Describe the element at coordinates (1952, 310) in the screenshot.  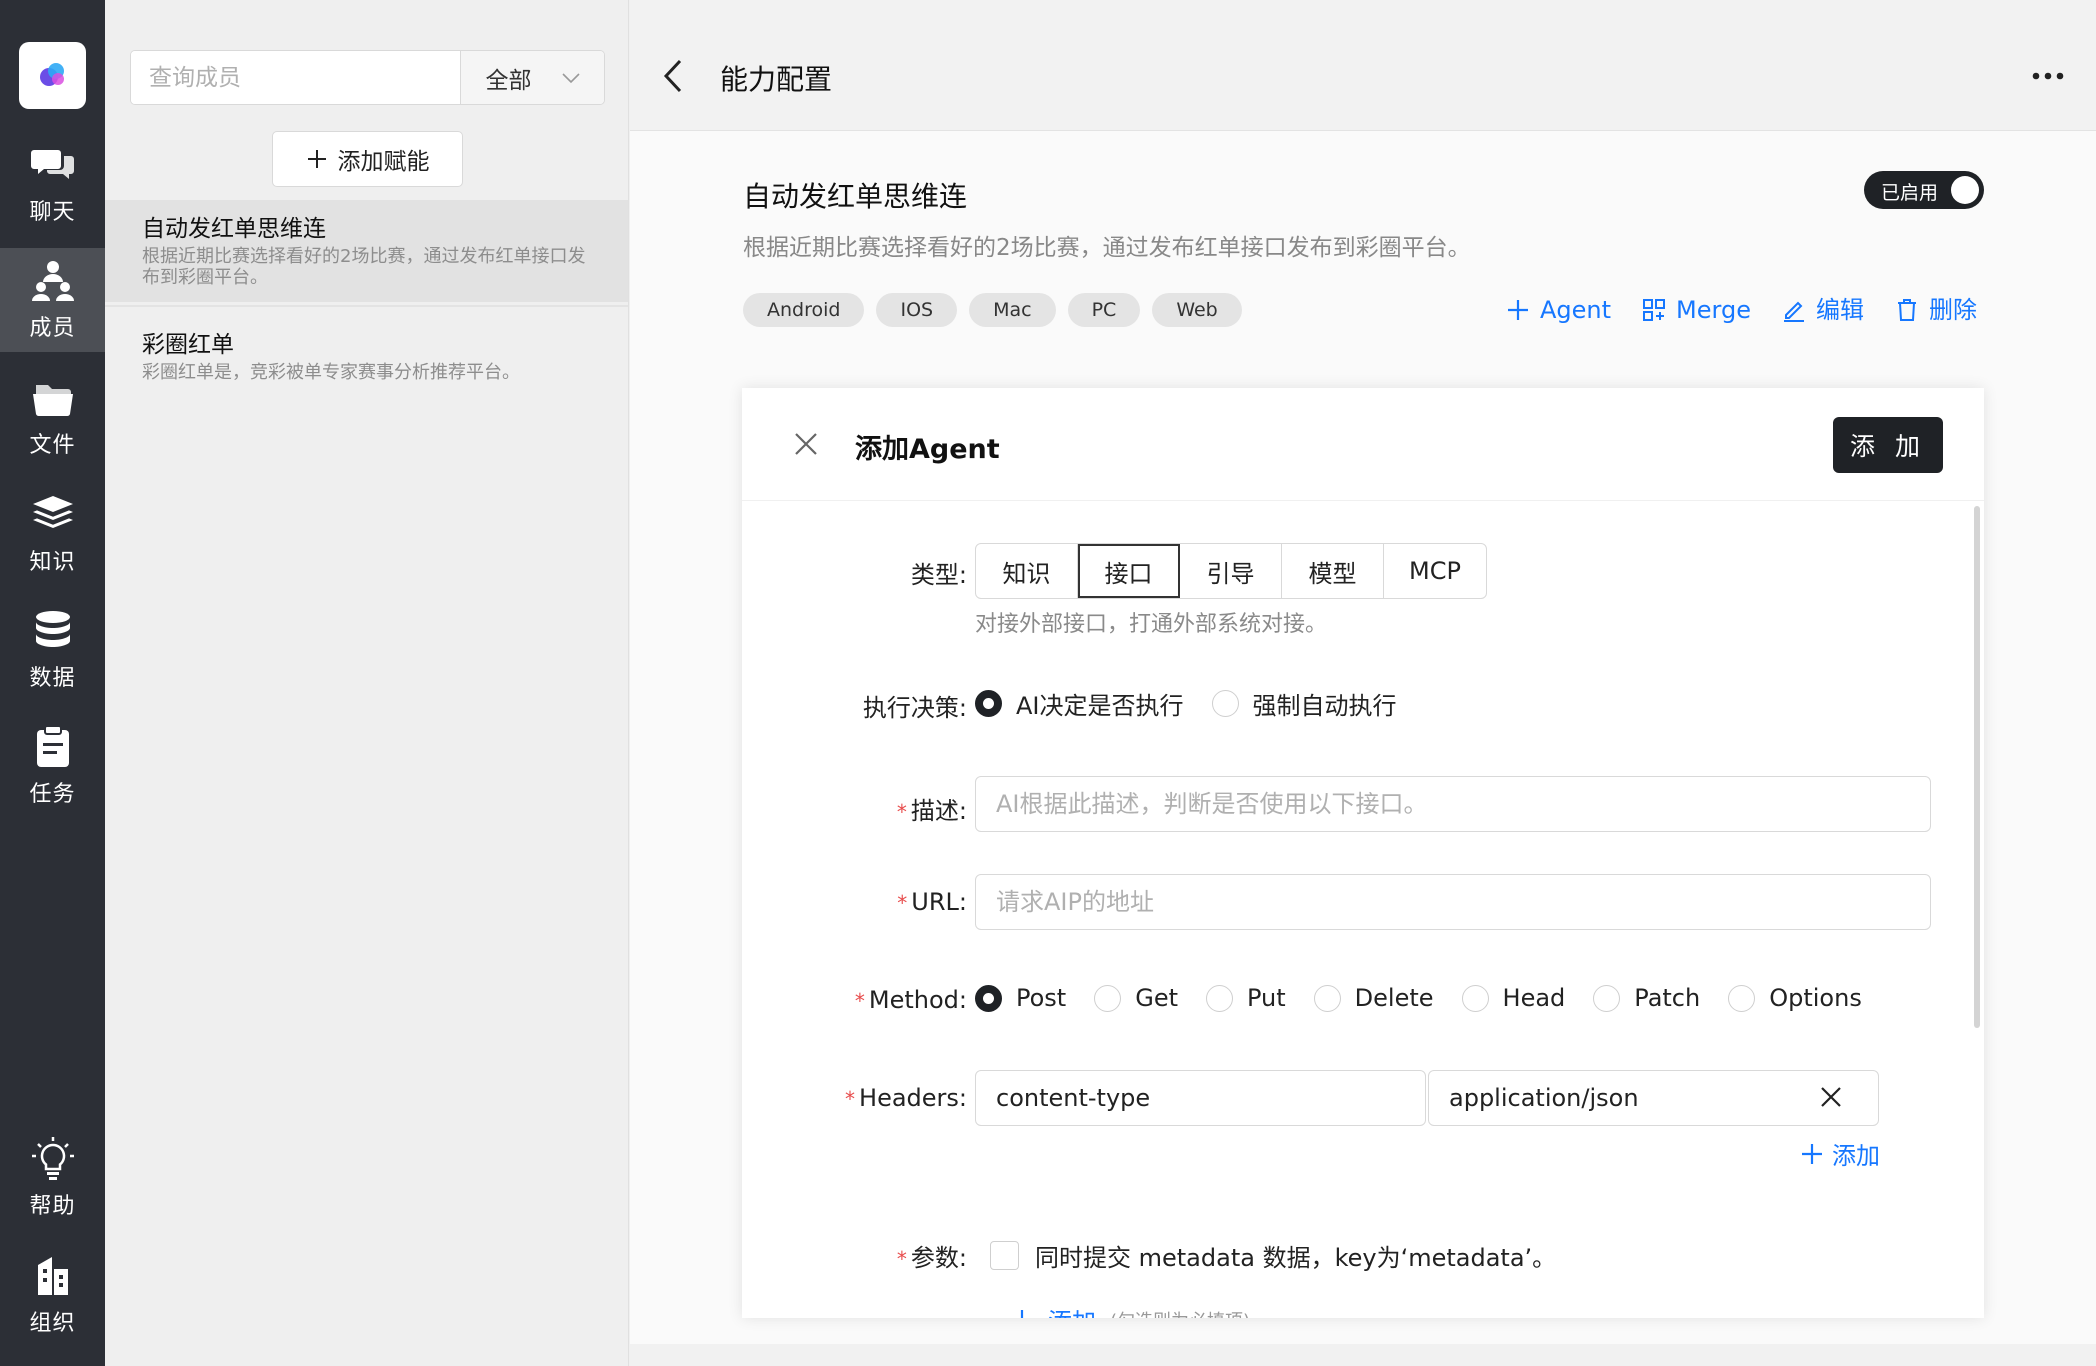
I see `delete-label: 删除` at that location.